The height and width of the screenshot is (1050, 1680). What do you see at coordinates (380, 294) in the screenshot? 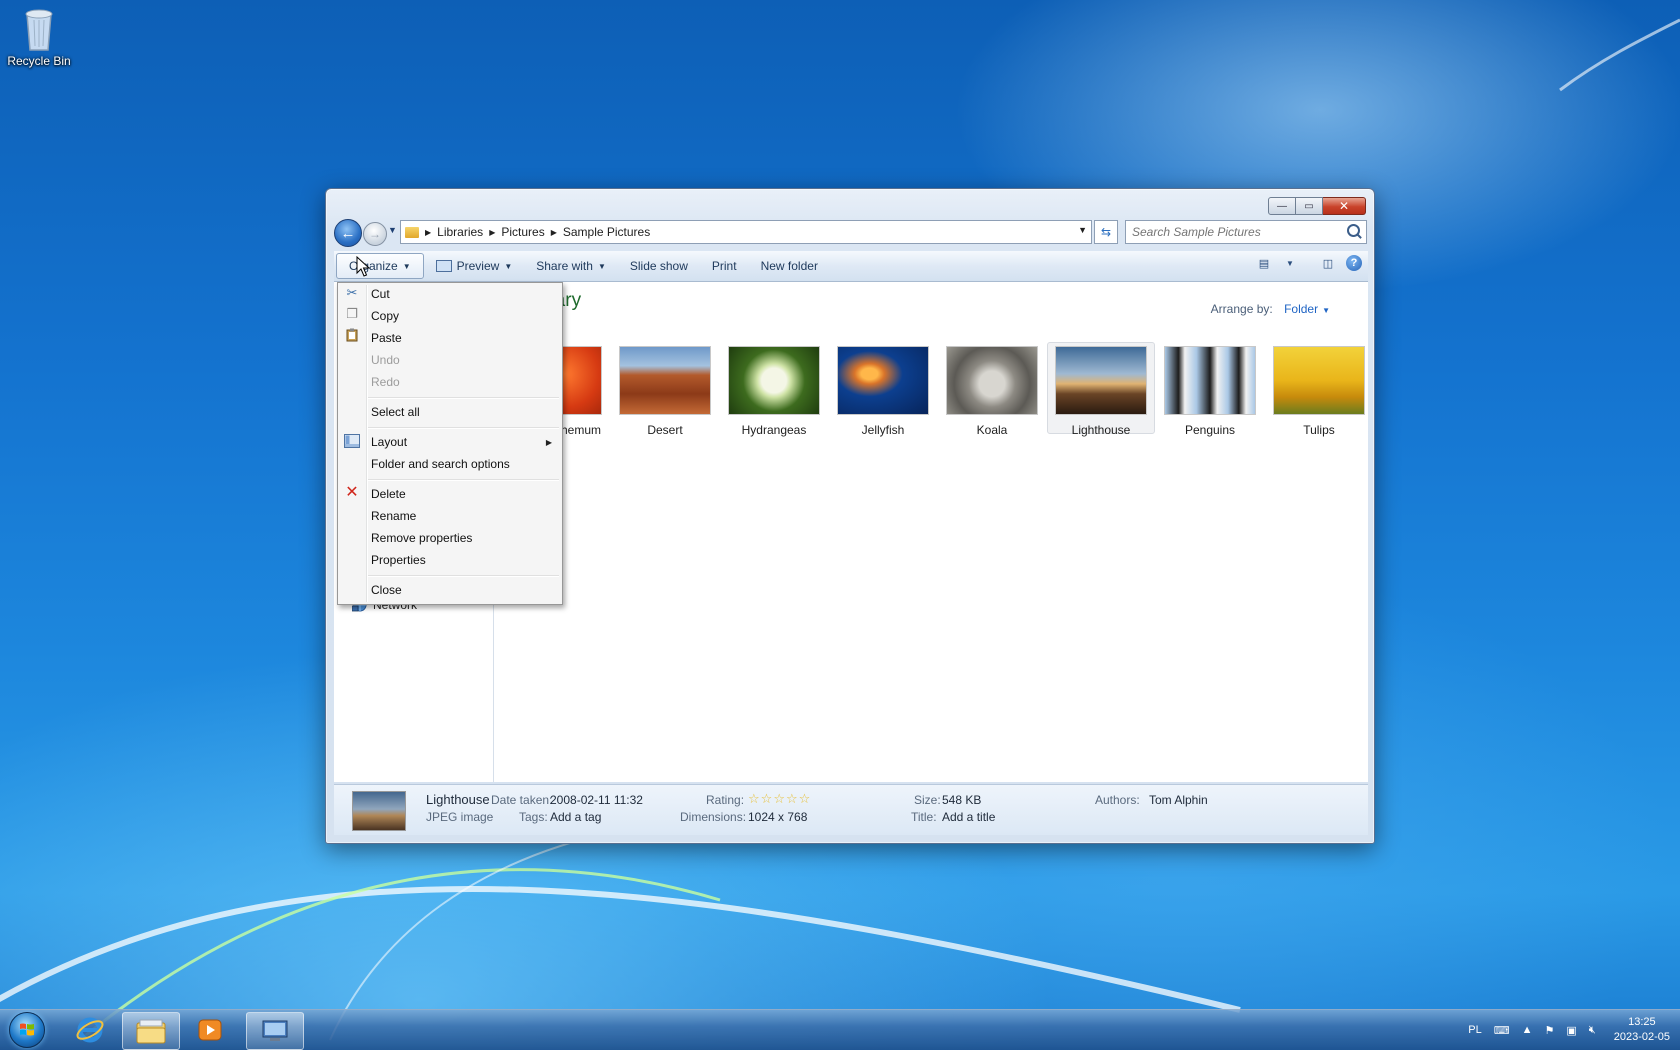
I see `menu-item-cut: Cut` at bounding box center [380, 294].